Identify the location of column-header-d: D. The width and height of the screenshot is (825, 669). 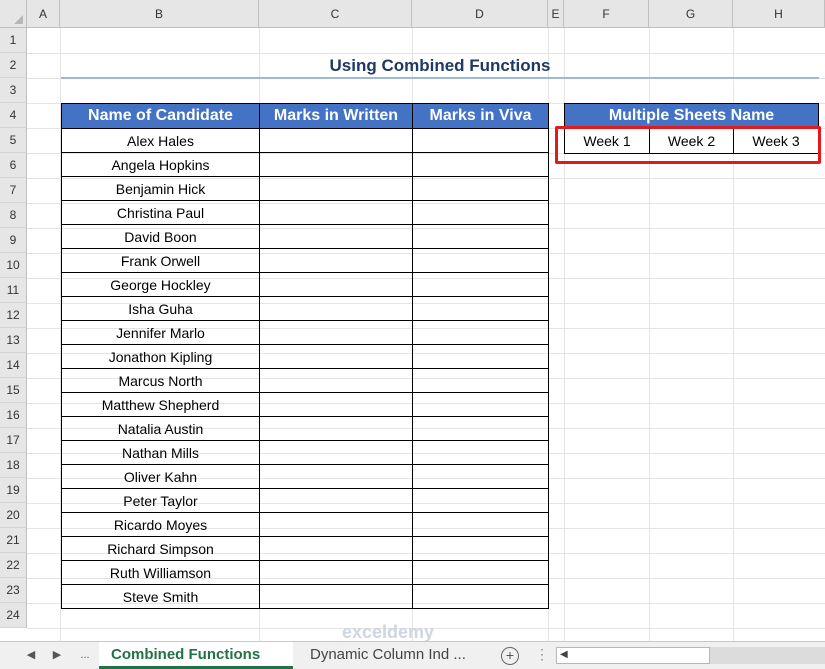
(480, 14).